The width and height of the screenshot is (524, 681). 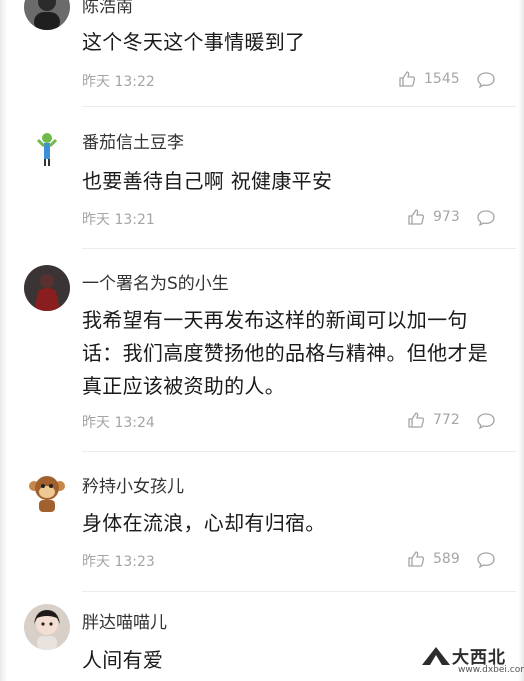 What do you see at coordinates (442, 79) in the screenshot?
I see `like-count: 1545` at bounding box center [442, 79].